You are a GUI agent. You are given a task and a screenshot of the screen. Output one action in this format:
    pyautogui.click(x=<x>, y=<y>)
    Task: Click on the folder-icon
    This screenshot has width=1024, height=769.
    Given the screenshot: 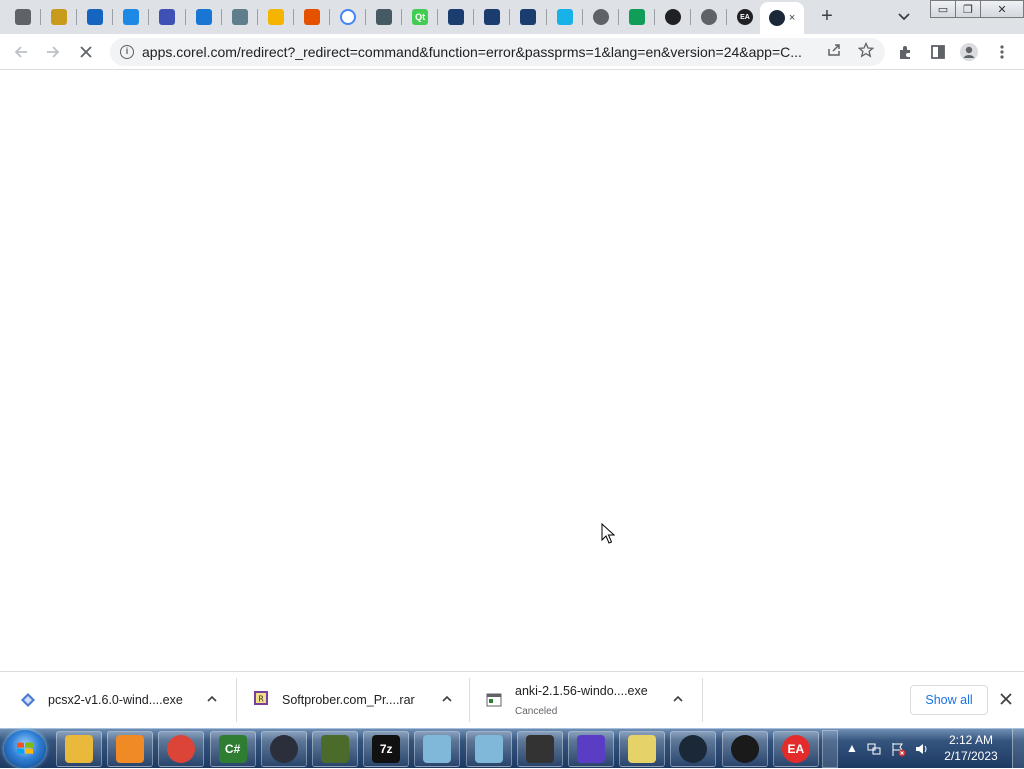 What is the action you would take?
    pyautogui.click(x=642, y=749)
    